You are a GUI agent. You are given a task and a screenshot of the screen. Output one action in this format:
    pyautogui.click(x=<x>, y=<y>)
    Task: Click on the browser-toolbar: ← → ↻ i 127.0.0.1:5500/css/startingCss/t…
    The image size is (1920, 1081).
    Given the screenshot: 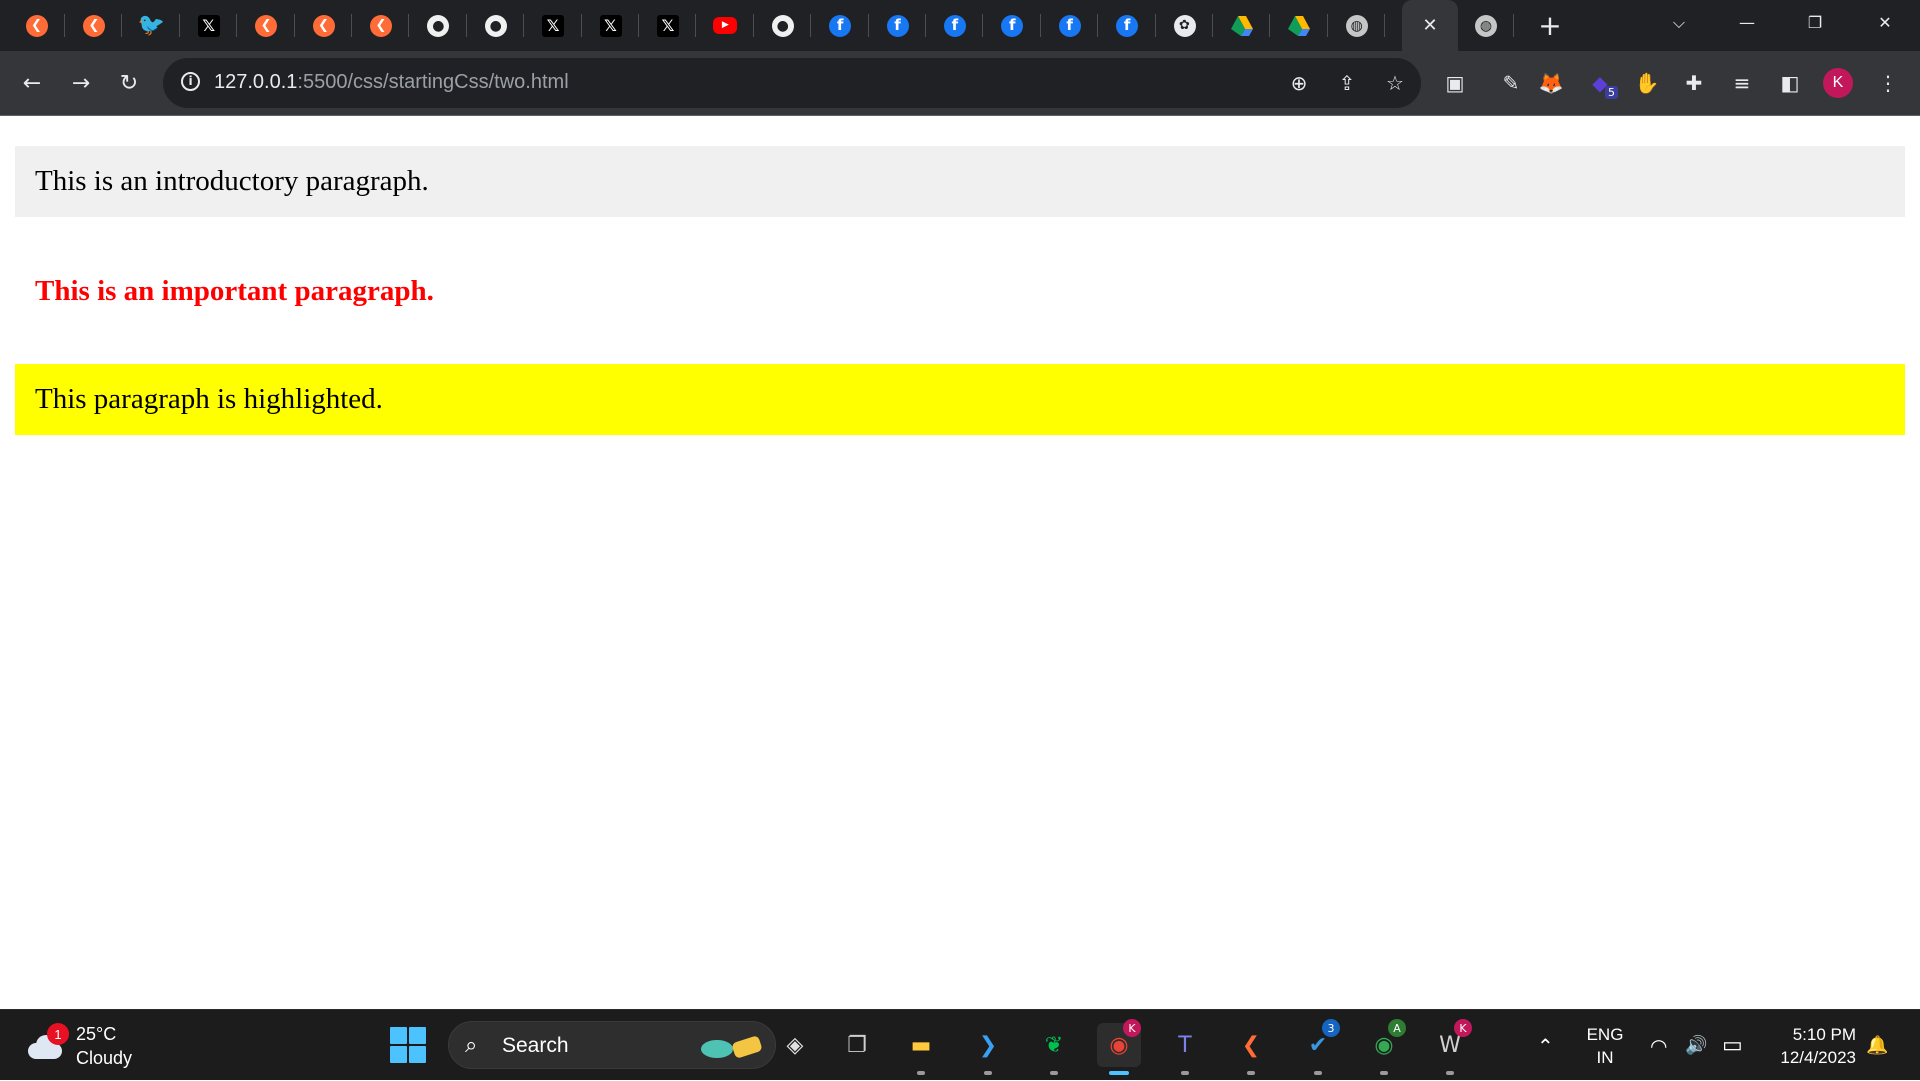 What is the action you would take?
    pyautogui.click(x=960, y=83)
    